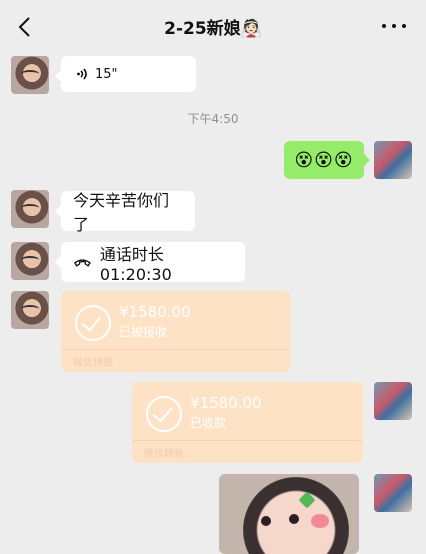 The height and width of the screenshot is (554, 426). Describe the element at coordinates (208, 423) in the screenshot. I see `transfer-status: 已收款` at that location.